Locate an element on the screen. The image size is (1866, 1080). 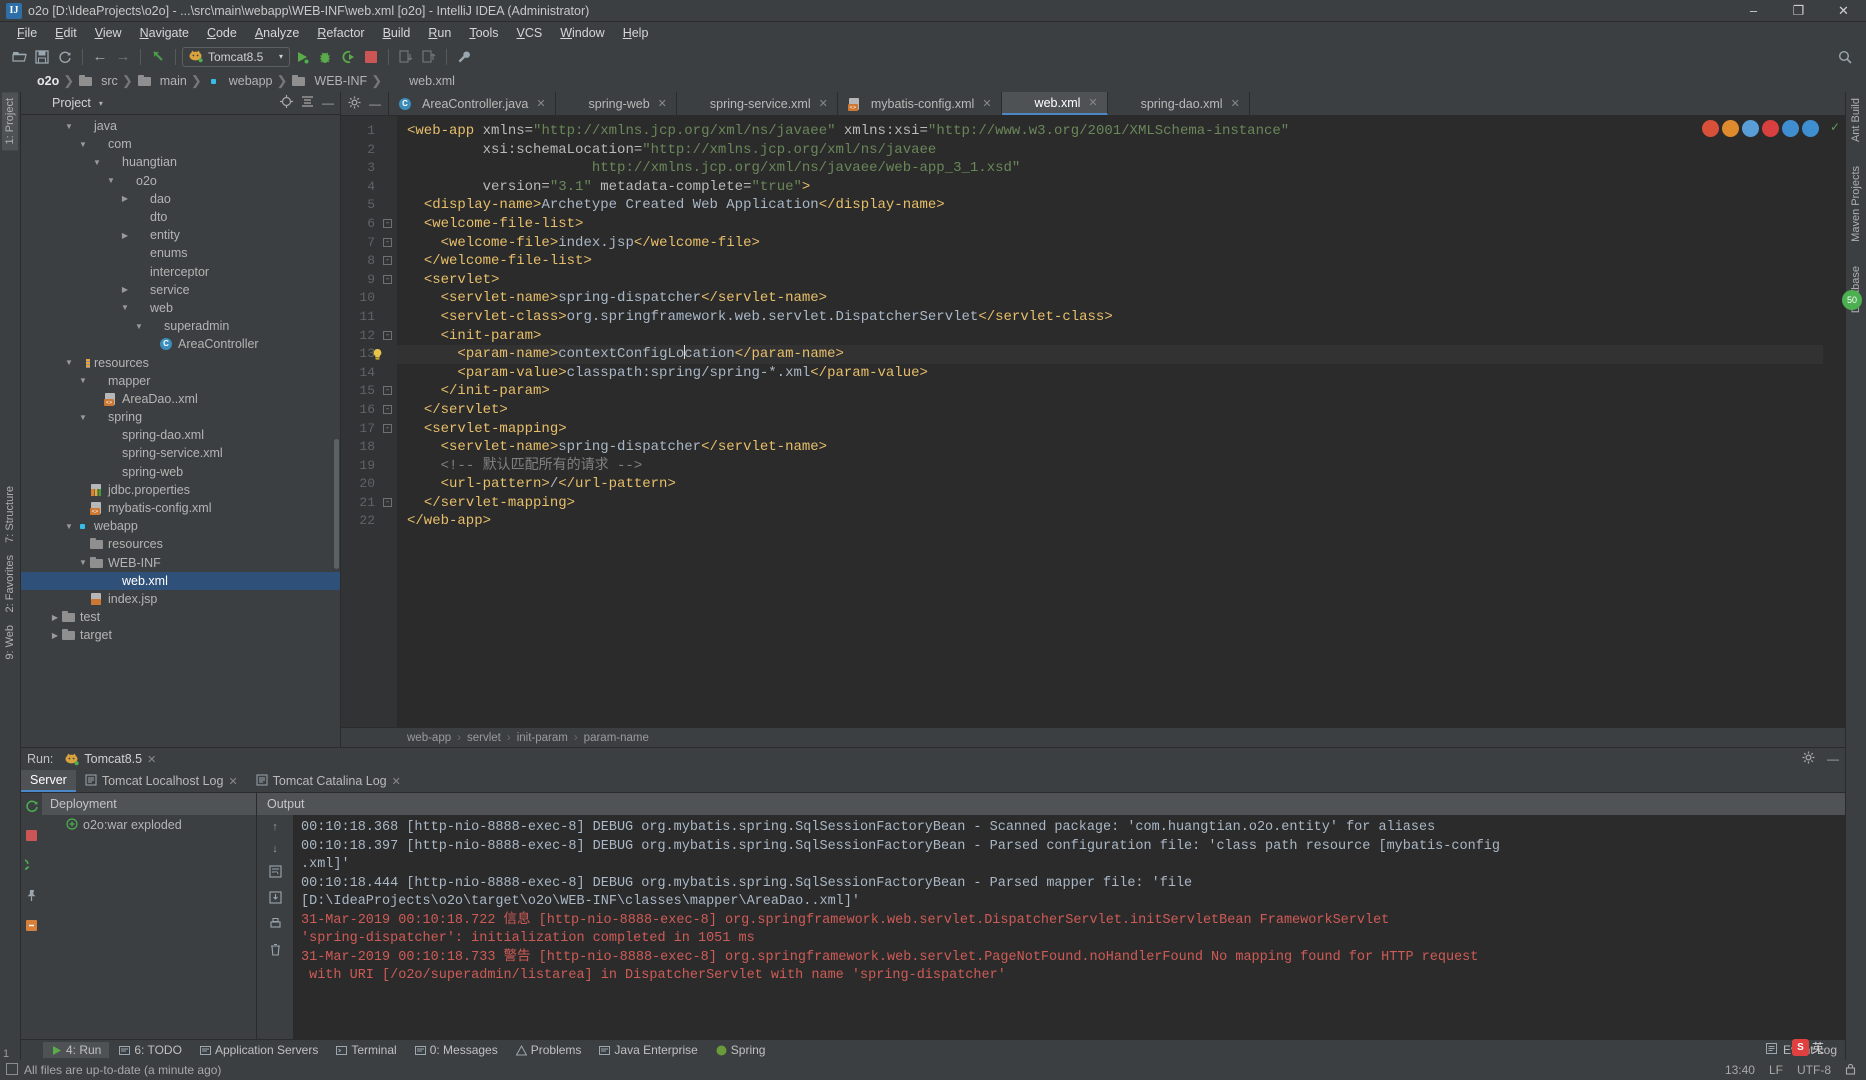
editor-tab-areacontroller-java: AreaController.java ✕ is located at coordinates (472, 103).